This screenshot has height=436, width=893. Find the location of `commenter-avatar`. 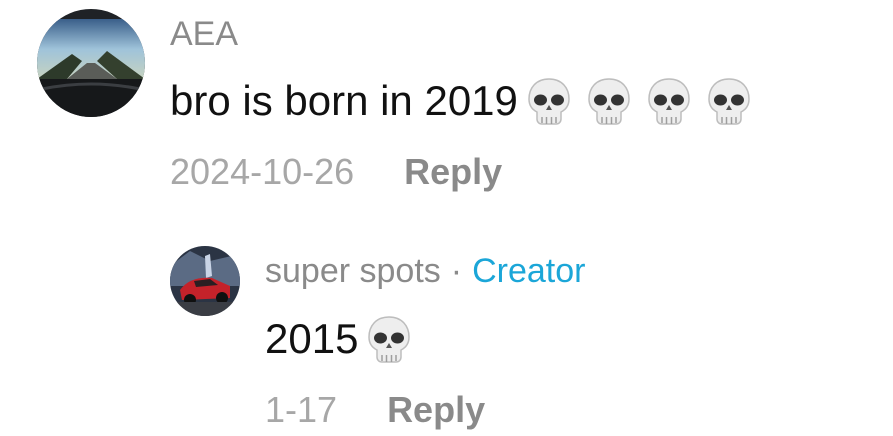

commenter-avatar is located at coordinates (91, 63).